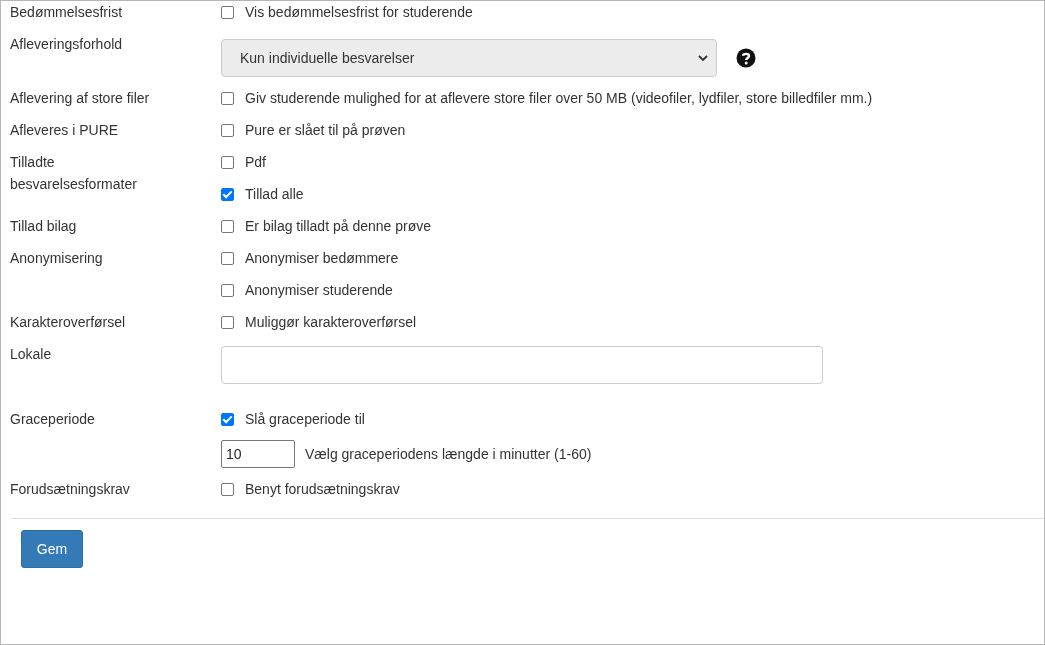 This screenshot has height=645, width=1045. I want to click on checkbox-label: Pdf, so click(255, 162).